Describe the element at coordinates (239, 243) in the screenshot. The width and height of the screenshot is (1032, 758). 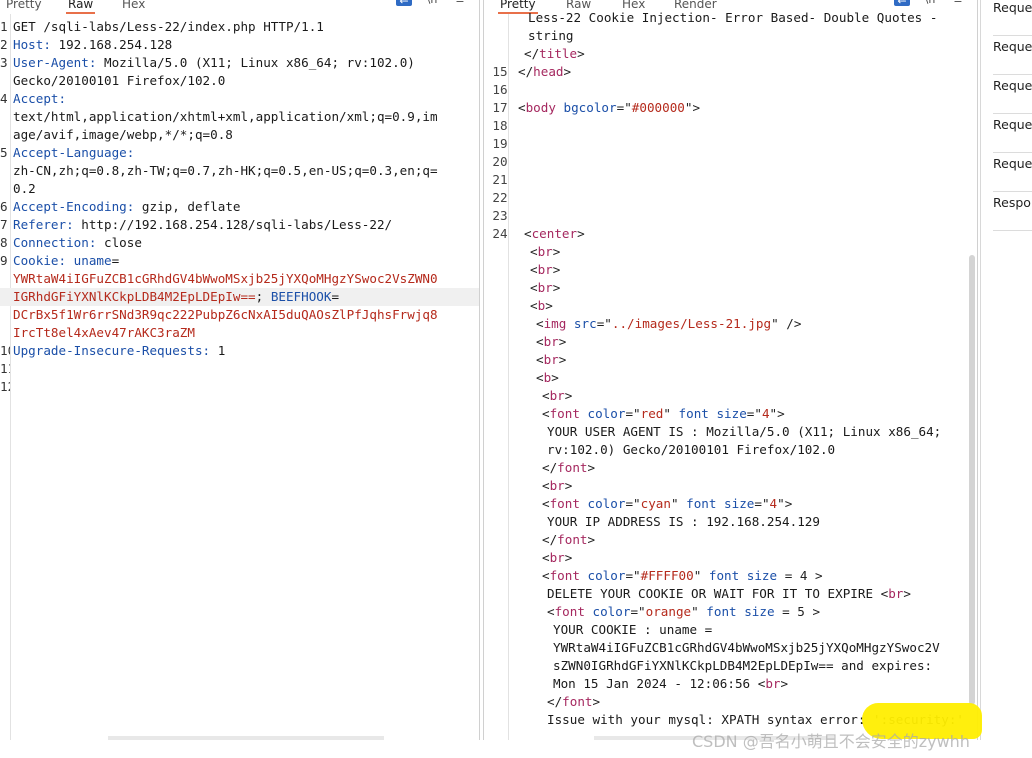
I see `request-line: 8 Connection: close` at that location.